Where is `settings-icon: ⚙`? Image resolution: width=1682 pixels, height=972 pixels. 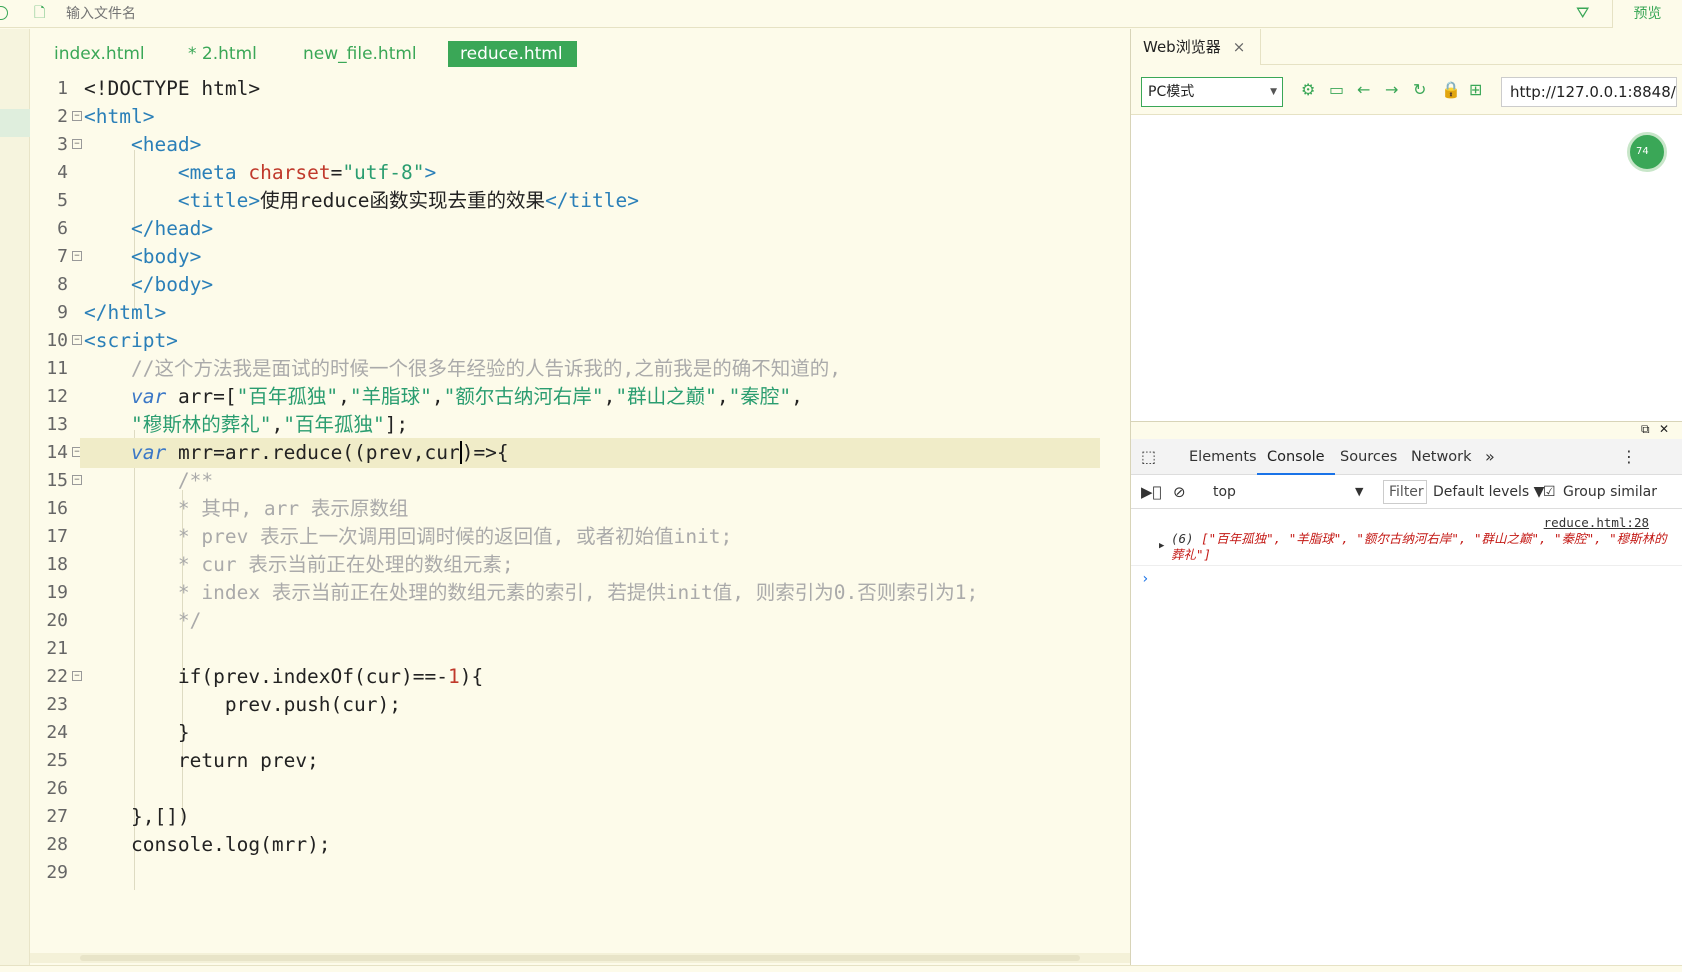
settings-icon: ⚙ is located at coordinates (1308, 90).